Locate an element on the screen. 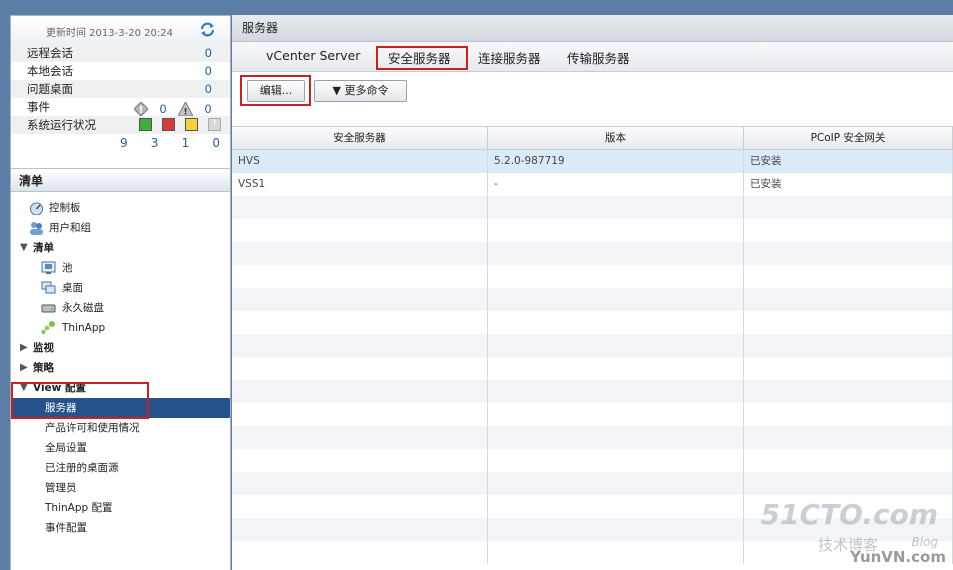 This screenshot has height=570, width=953. tab-security-servers: 安全服务器 is located at coordinates (419, 57).